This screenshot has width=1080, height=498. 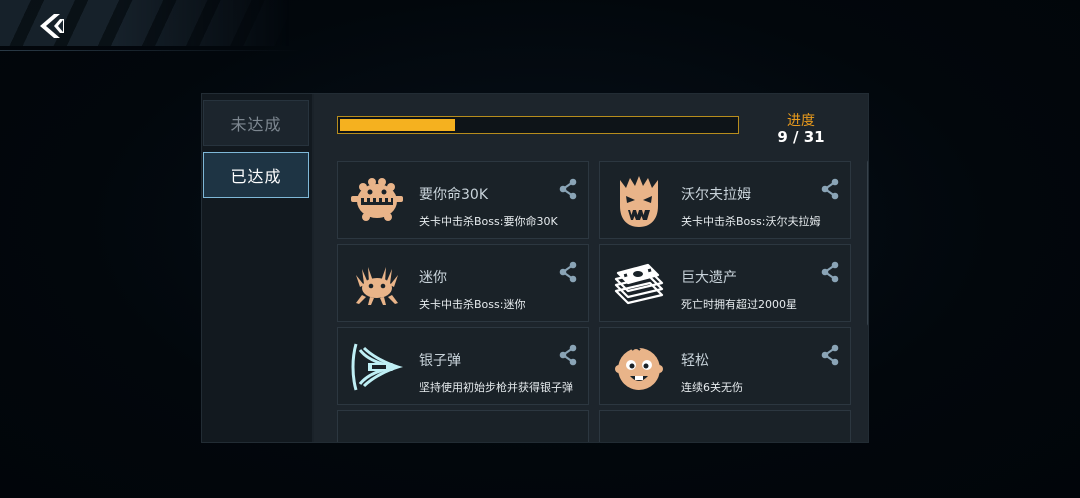 What do you see at coordinates (709, 278) in the screenshot?
I see `achievement-title: 巨大遗产` at bounding box center [709, 278].